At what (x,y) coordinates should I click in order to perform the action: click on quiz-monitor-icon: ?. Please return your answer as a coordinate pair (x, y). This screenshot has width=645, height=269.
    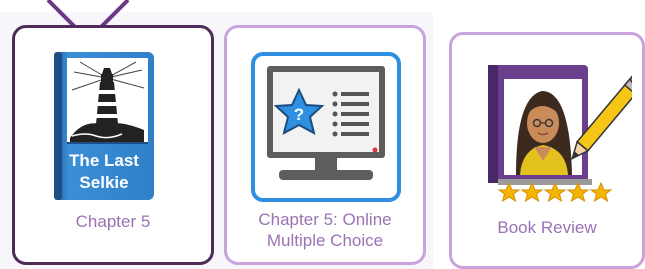
    Looking at the image, I should click on (326, 127).